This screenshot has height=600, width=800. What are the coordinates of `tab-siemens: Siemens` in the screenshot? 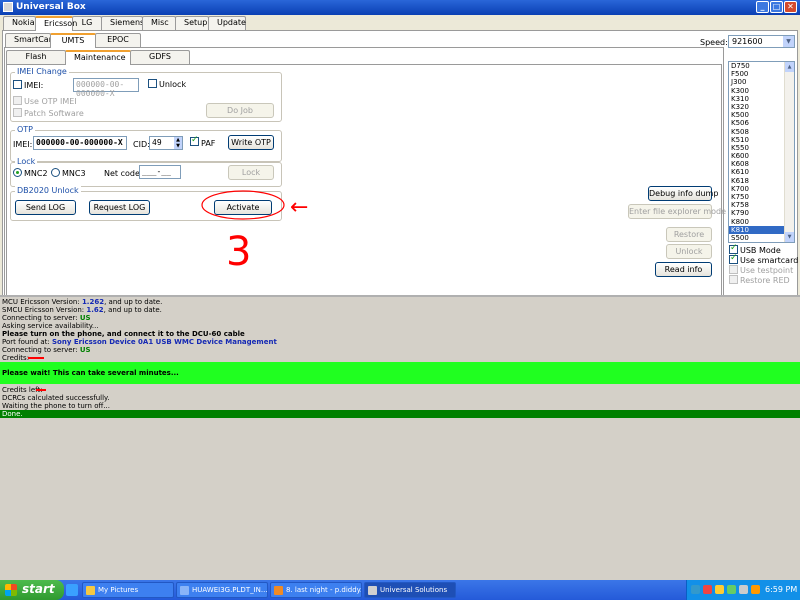 It's located at (122, 23).